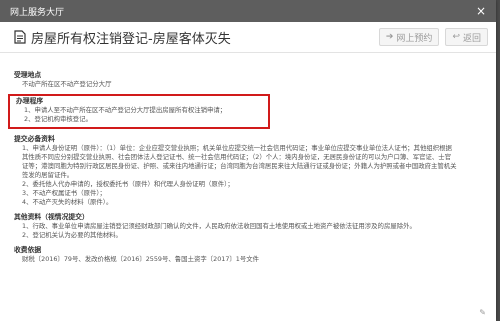 The image size is (500, 321). I want to click on arrow-right-icon: ➔, so click(389, 37).